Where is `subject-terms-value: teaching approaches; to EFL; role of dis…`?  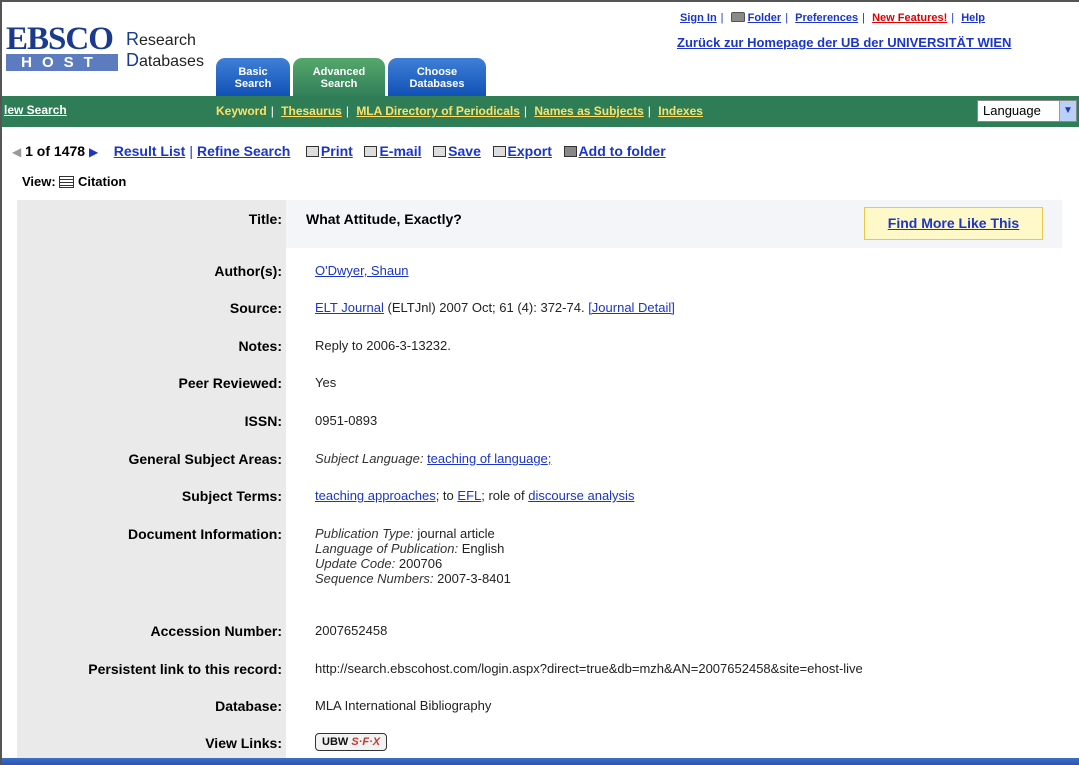 subject-terms-value: teaching approaches; to EFL; role of dis… is located at coordinates (475, 495).